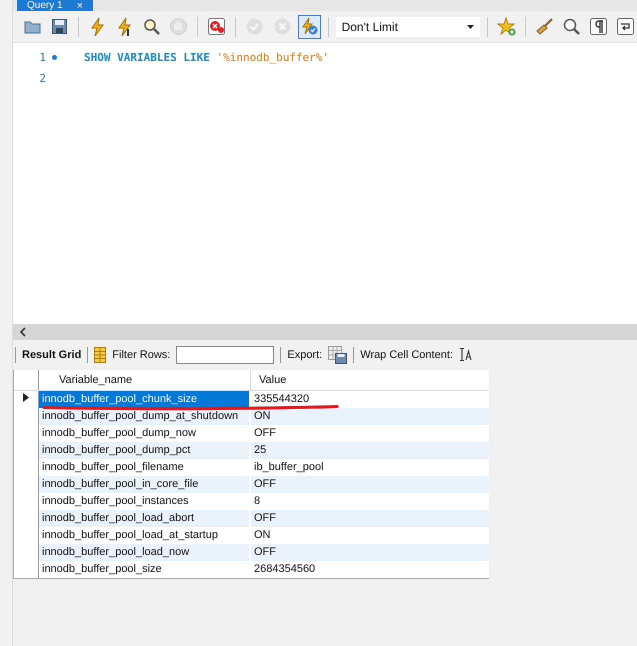  Describe the element at coordinates (370, 380) in the screenshot. I see `column-header: Value` at that location.